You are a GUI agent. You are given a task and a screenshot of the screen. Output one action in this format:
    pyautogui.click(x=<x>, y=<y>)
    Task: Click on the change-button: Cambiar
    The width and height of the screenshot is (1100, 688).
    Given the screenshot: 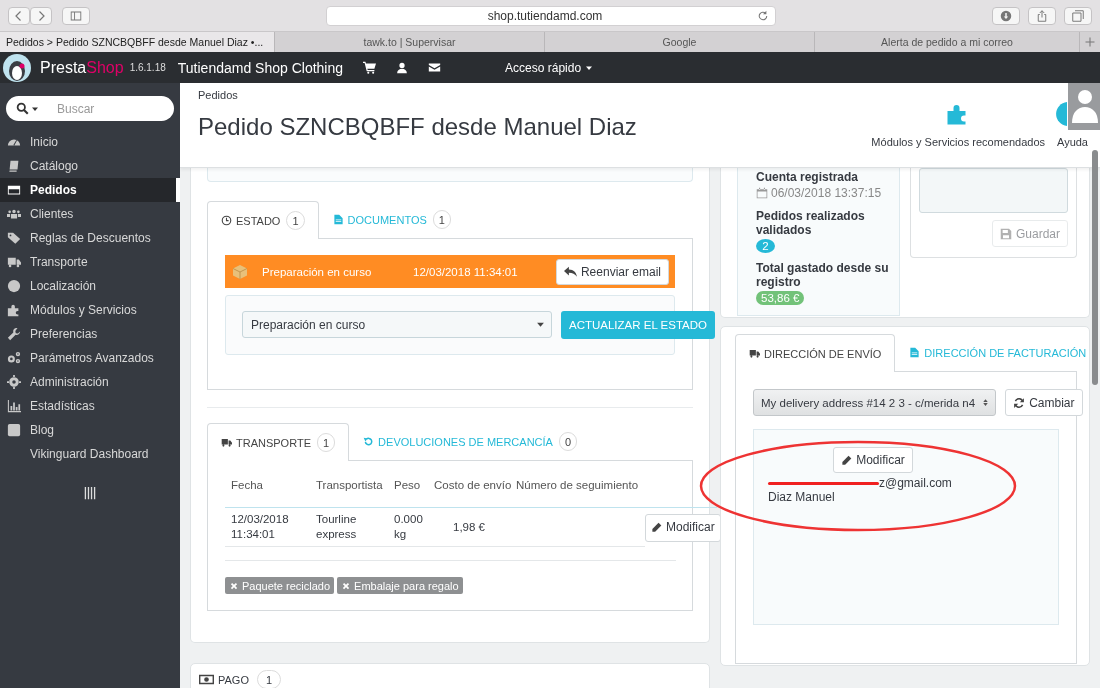 What is the action you would take?
    pyautogui.click(x=1044, y=402)
    